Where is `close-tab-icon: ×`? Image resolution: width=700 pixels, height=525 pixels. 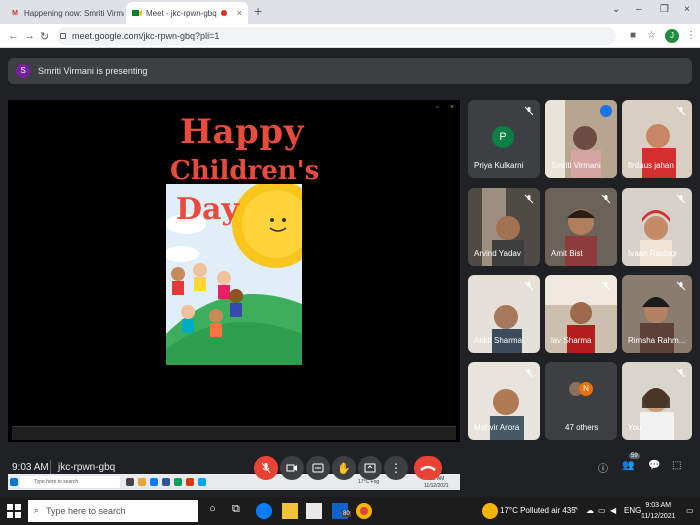
close-tab-icon: × is located at coordinates (239, 13).